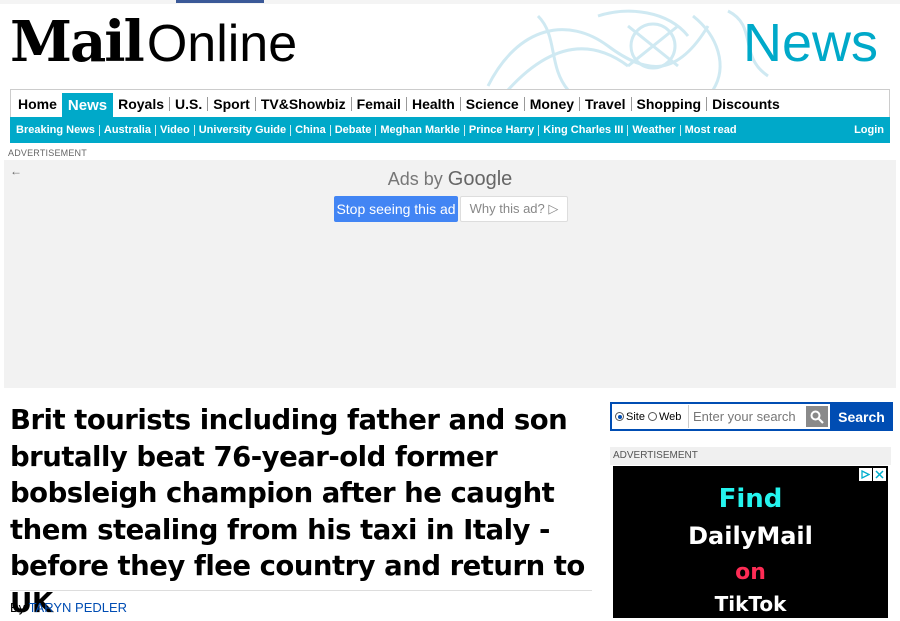 The width and height of the screenshot is (900, 621). Describe the element at coordinates (301, 590) in the screenshot. I see `headline-divider` at that location.